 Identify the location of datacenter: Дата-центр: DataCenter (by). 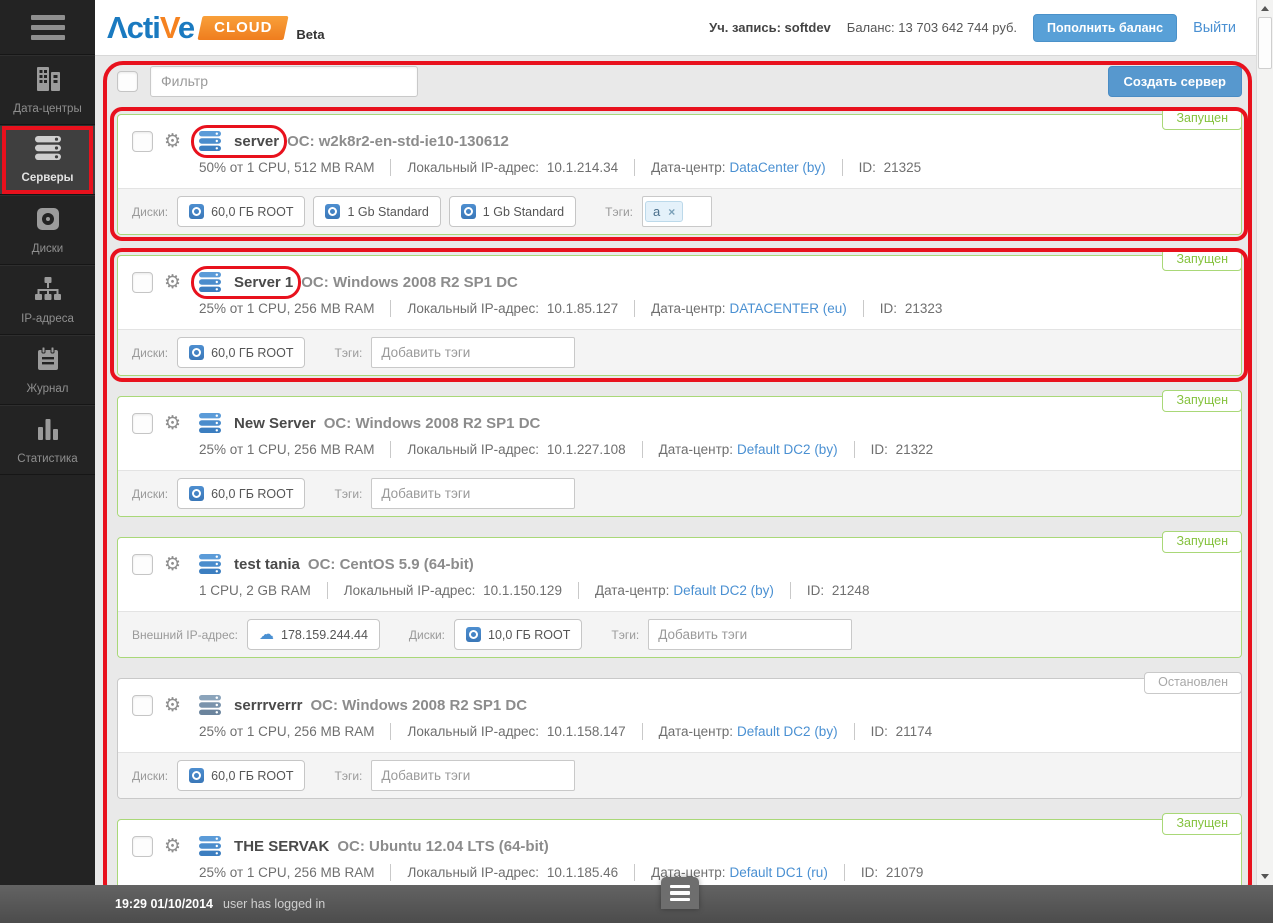
(738, 167).